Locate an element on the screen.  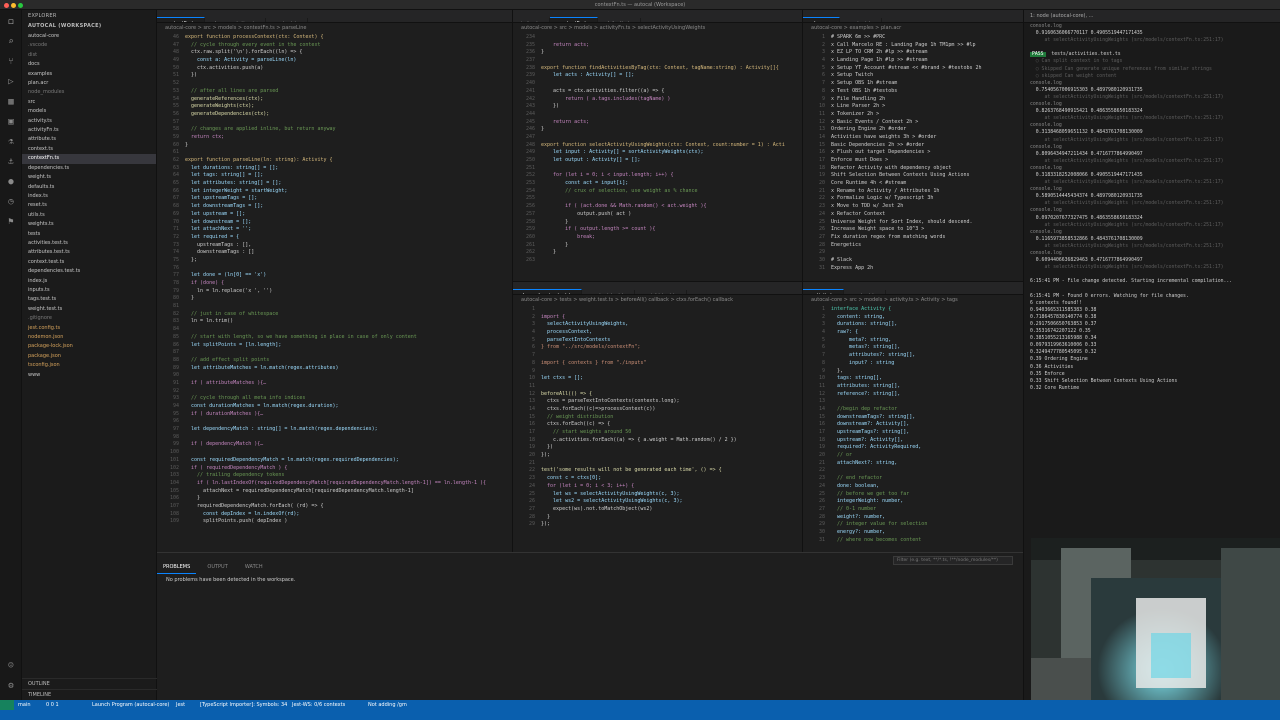
search-icon: ⌕ is located at coordinates (11, 42).